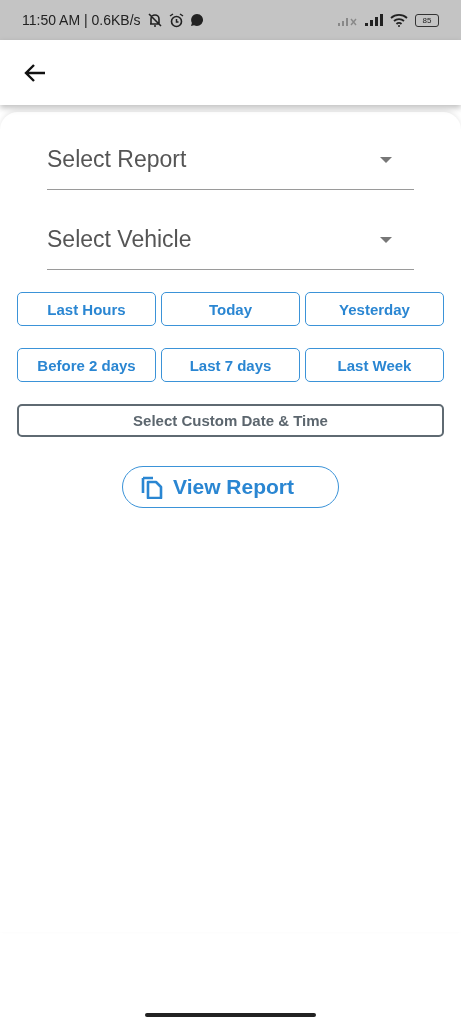  What do you see at coordinates (374, 309) in the screenshot?
I see `date-range-button: Yesterday` at bounding box center [374, 309].